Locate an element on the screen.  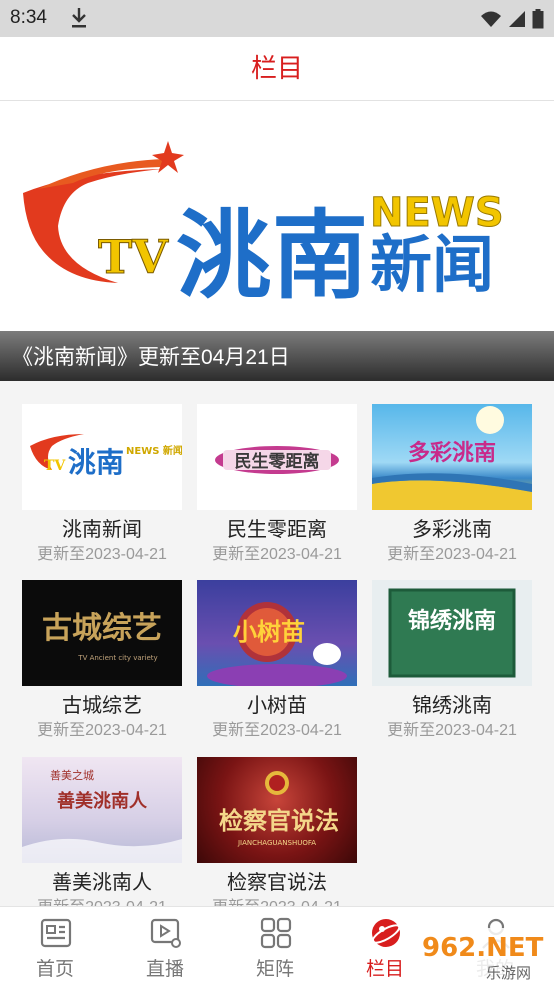
svg-text: TV is located at coordinates (55, 466).